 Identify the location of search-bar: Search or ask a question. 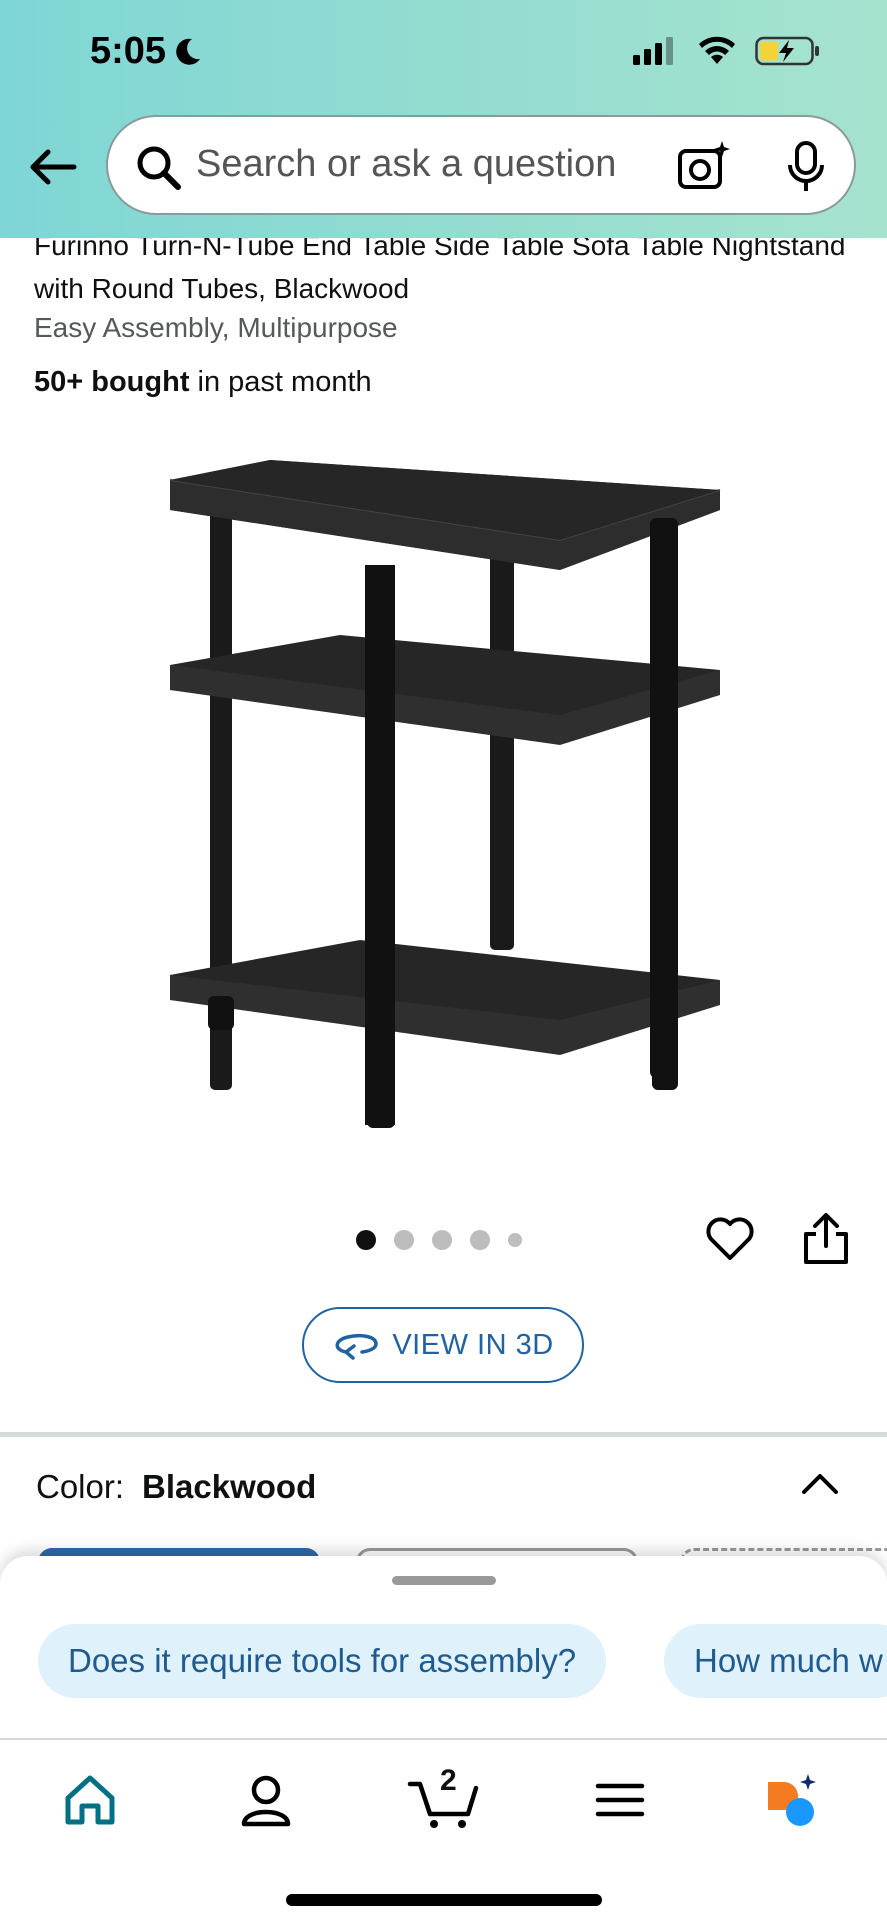
(481, 165).